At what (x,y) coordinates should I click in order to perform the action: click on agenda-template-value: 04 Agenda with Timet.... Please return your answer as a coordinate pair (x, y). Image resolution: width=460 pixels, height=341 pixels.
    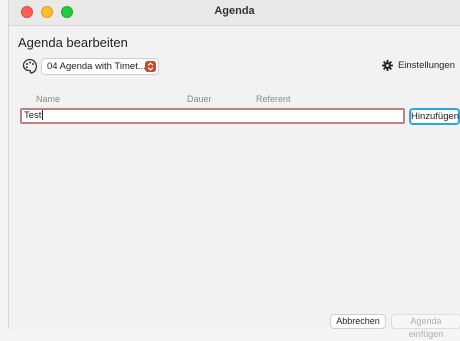
    Looking at the image, I should click on (96, 66).